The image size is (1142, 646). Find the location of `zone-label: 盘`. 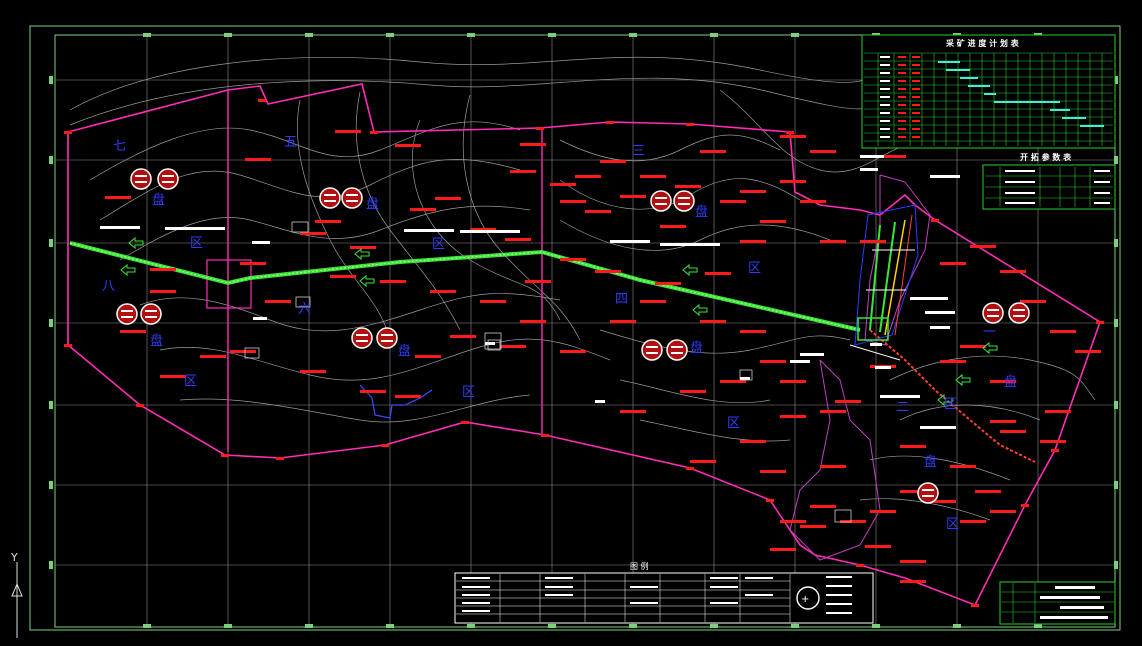

zone-label: 盘 is located at coordinates (158, 200).